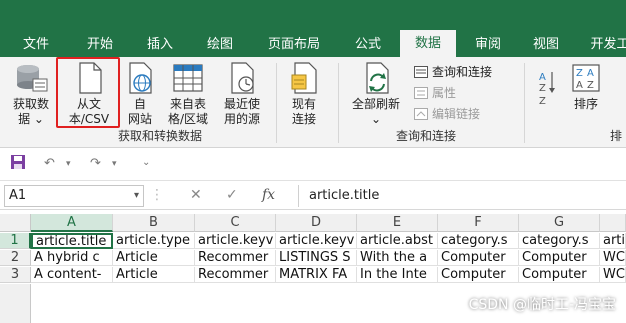 This screenshot has height=323, width=626. Describe the element at coordinates (604, 44) in the screenshot. I see `tab-developer: 开发工` at that location.